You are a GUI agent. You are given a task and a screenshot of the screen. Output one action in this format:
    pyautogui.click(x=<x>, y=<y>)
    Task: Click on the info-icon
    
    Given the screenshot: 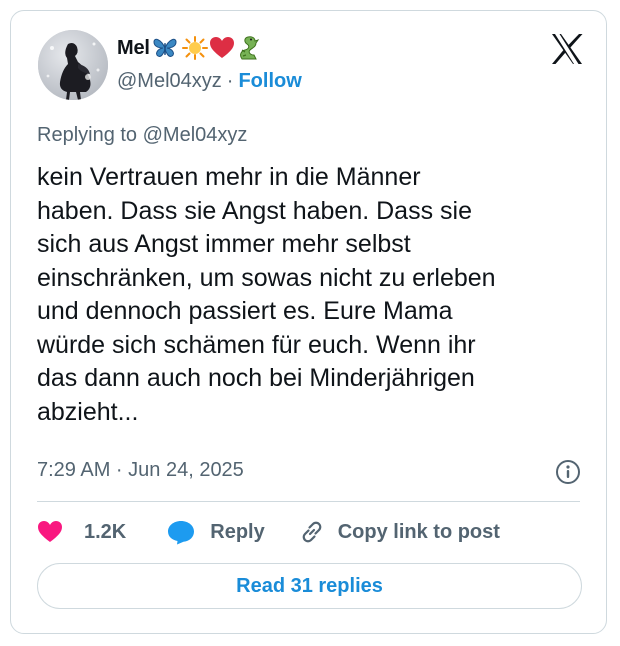 What is the action you would take?
    pyautogui.click(x=568, y=472)
    